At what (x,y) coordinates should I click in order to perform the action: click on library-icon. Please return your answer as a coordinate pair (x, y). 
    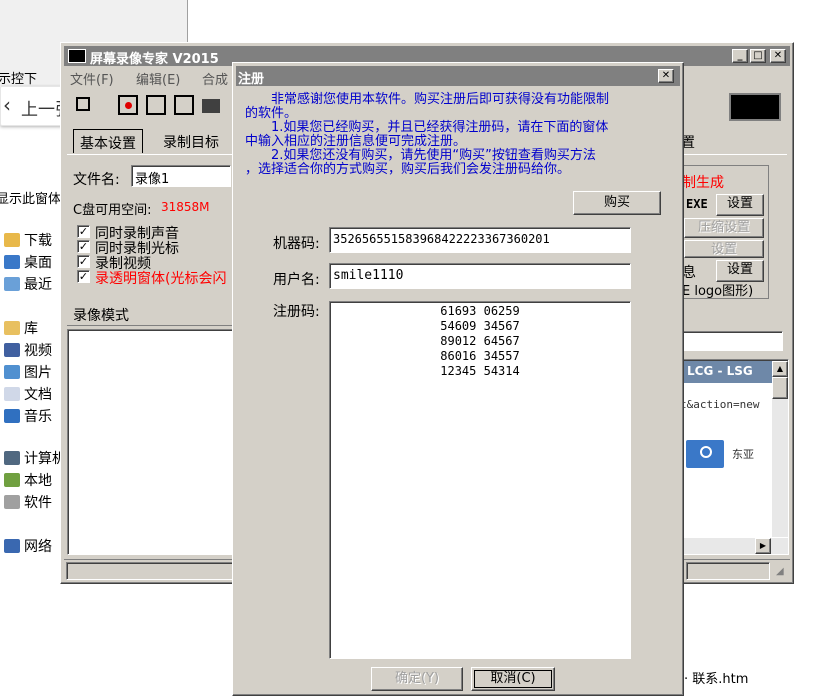
    Looking at the image, I should click on (12, 328).